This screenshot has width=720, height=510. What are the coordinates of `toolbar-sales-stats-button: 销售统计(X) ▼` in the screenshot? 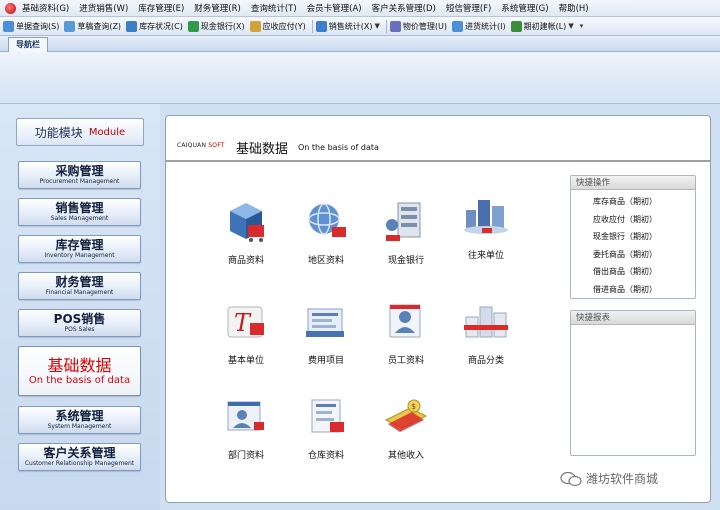 It's located at (349, 26).